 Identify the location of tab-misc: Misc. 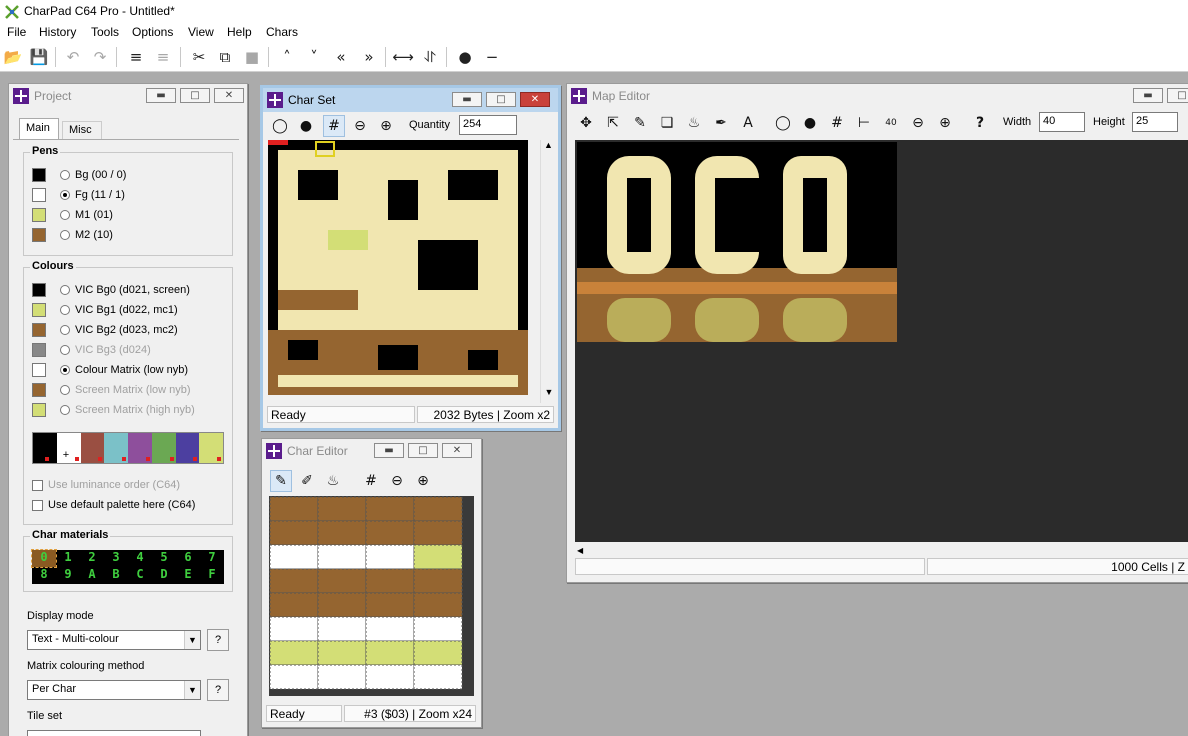
(82, 130).